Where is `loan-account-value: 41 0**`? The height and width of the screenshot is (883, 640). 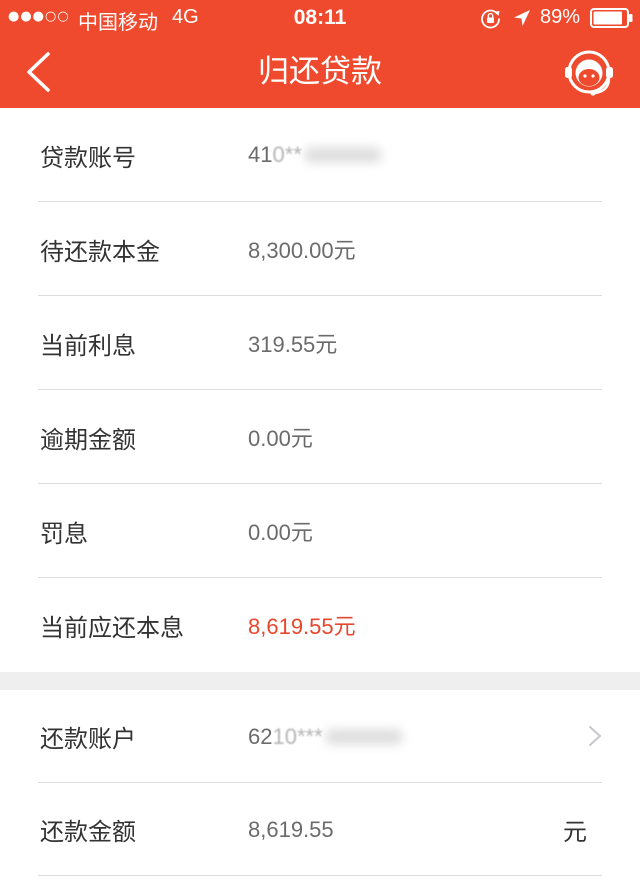 loan-account-value: 41 0** is located at coordinates (315, 155).